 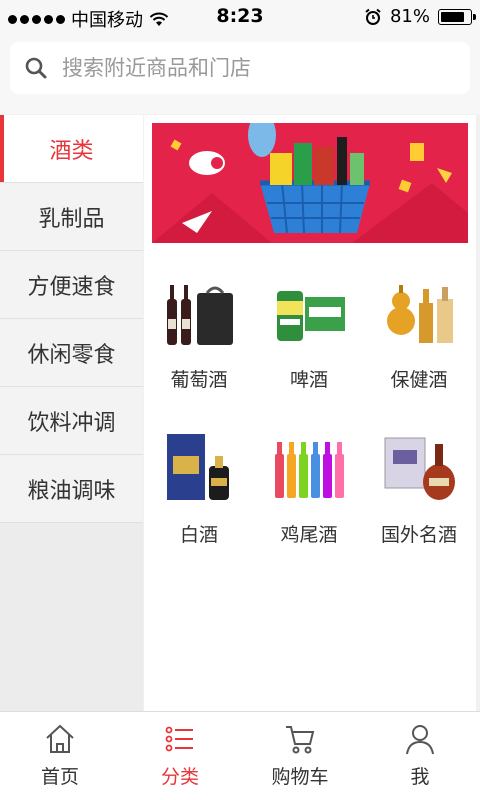 What do you see at coordinates (59, 777) in the screenshot?
I see `tab-home-label: 首页` at bounding box center [59, 777].